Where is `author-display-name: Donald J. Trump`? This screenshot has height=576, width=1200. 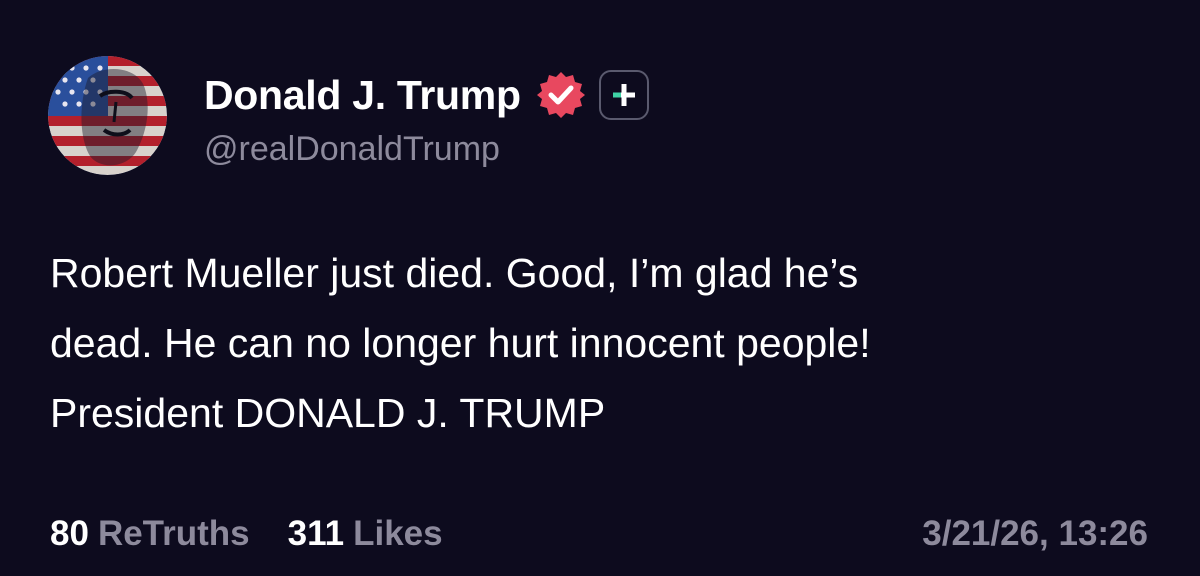 author-display-name: Donald J. Trump is located at coordinates (362, 95).